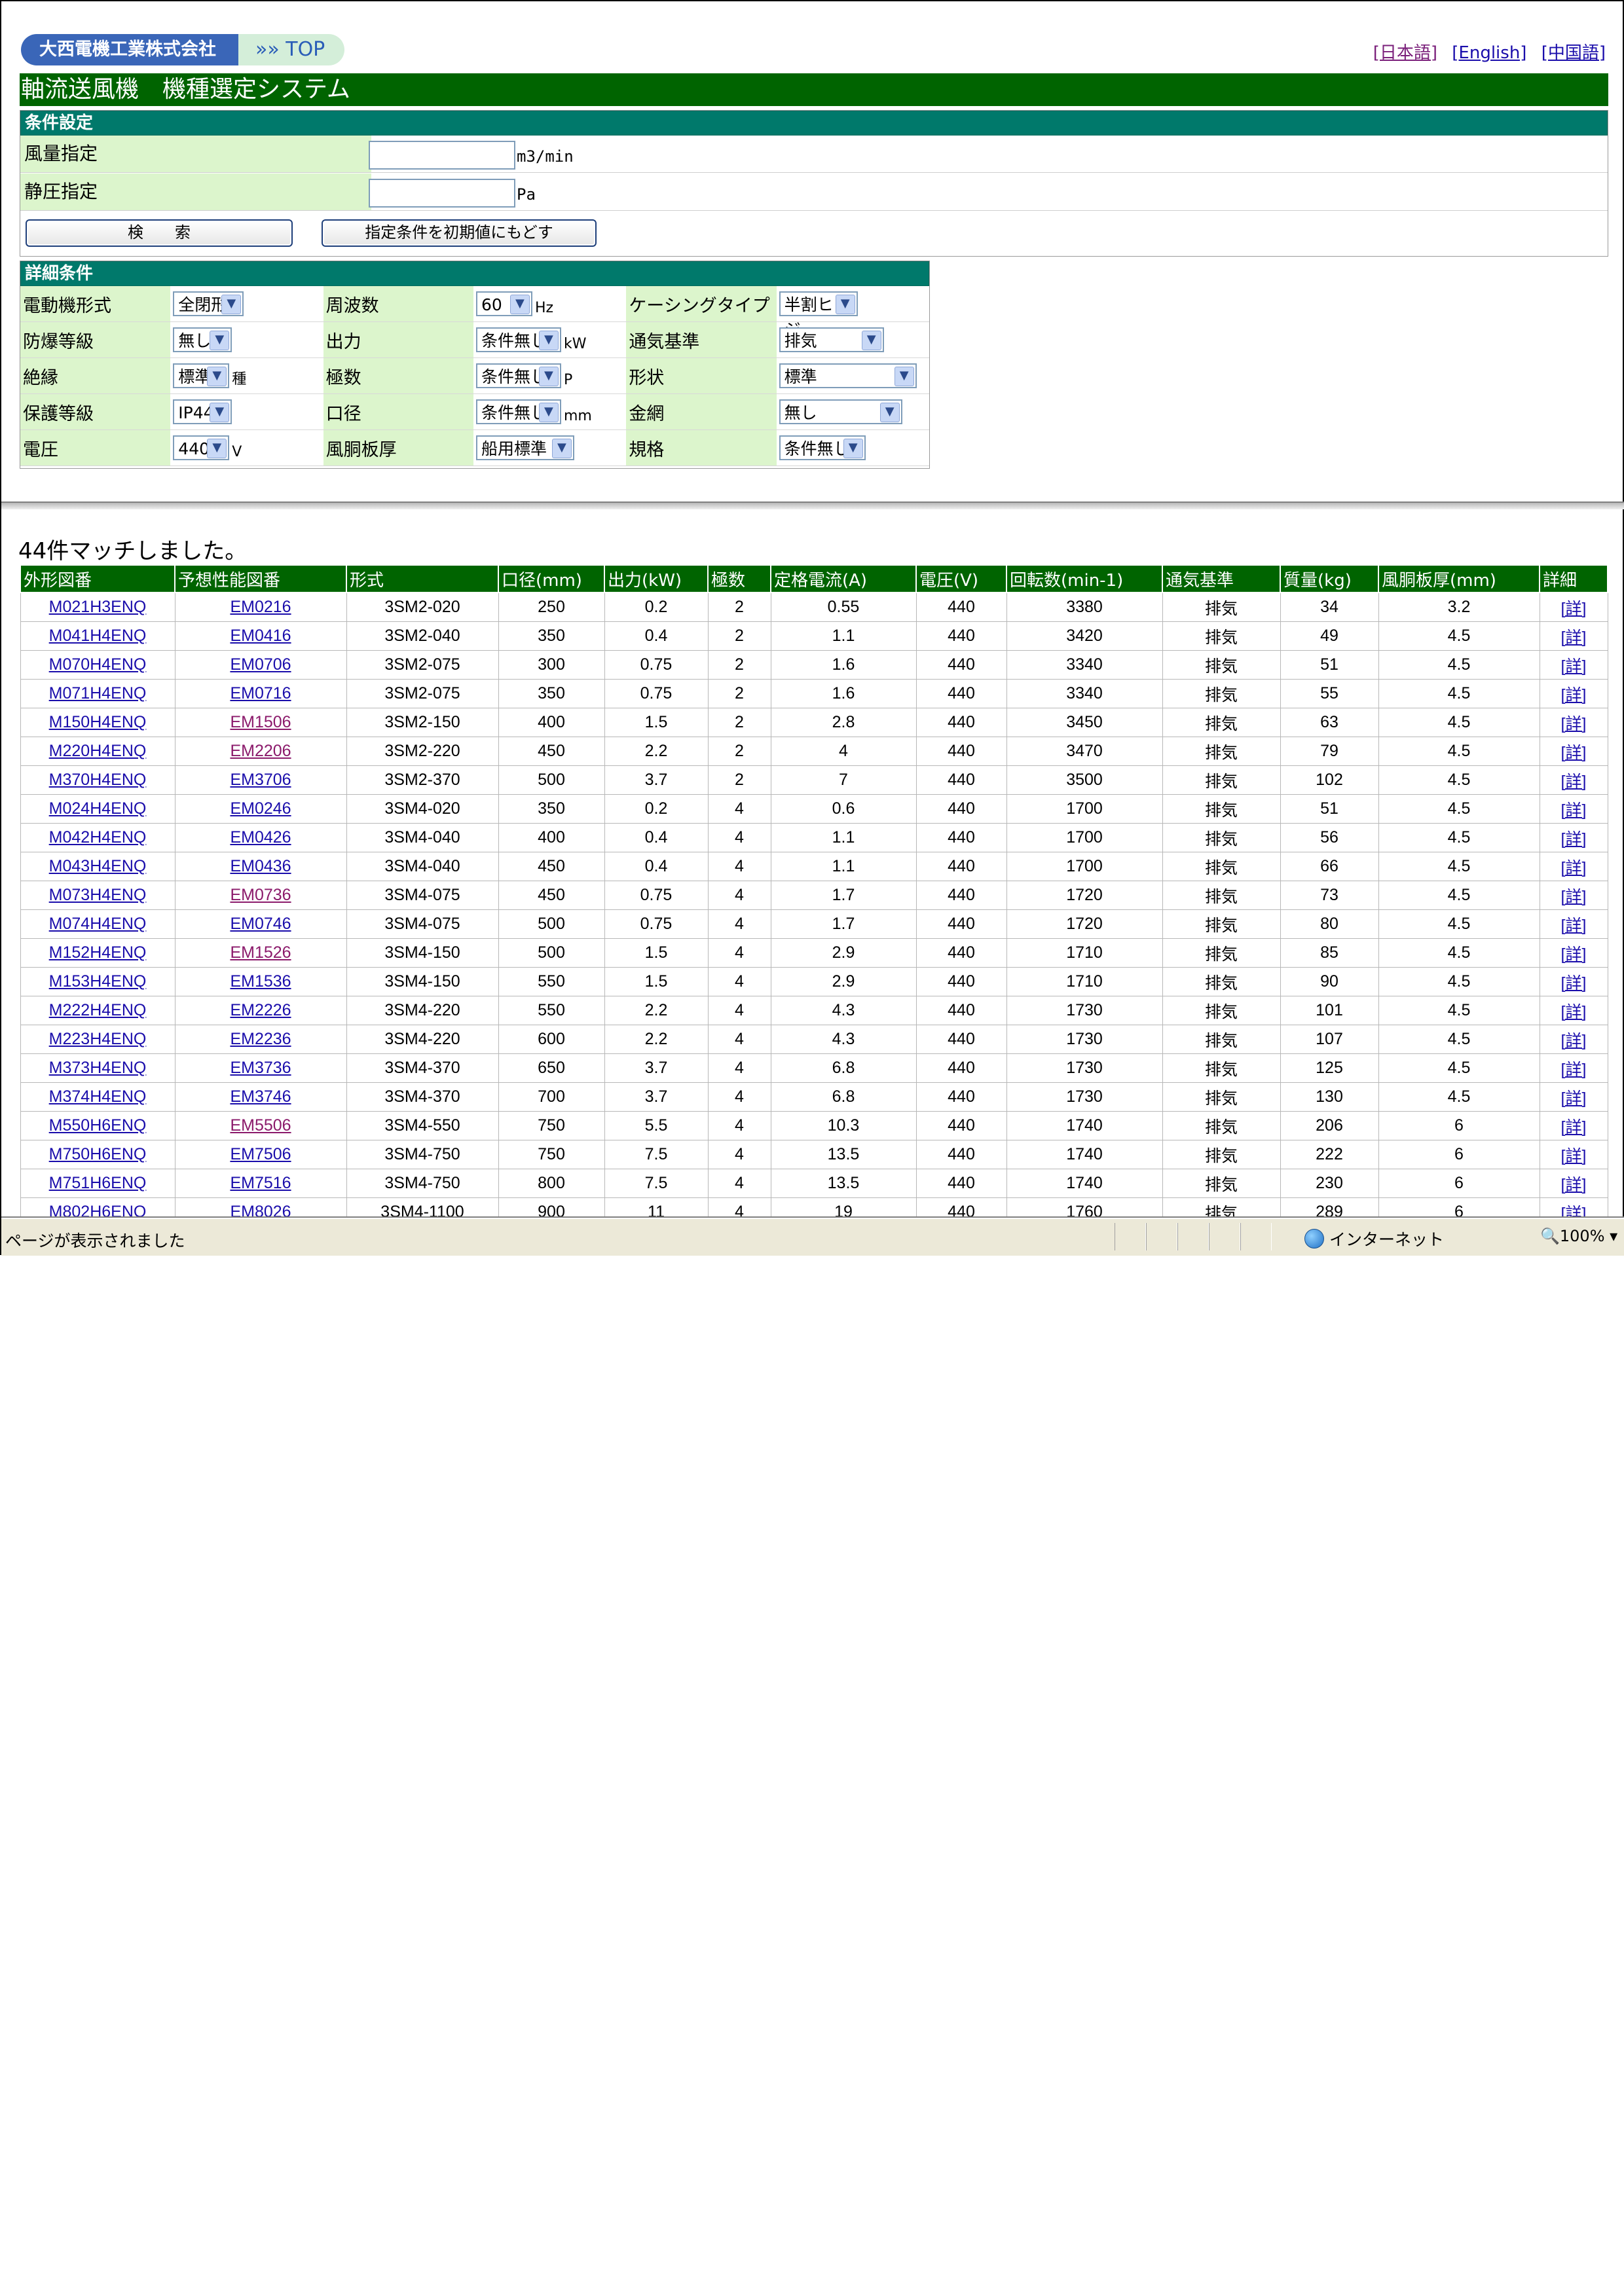 Image resolution: width=1624 pixels, height=2296 pixels. What do you see at coordinates (98, 1125) in the screenshot?
I see `outline-drawing-link: M550H6ENQ` at bounding box center [98, 1125].